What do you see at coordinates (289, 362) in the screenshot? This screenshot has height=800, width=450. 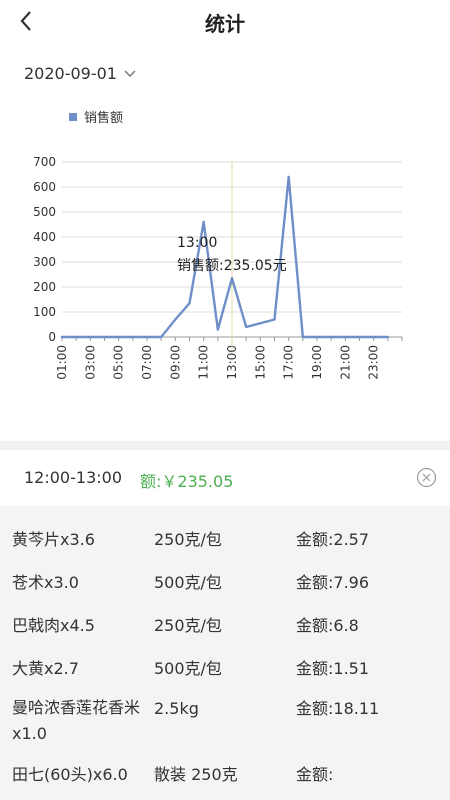 I see `x-tick-label: 17:00` at bounding box center [289, 362].